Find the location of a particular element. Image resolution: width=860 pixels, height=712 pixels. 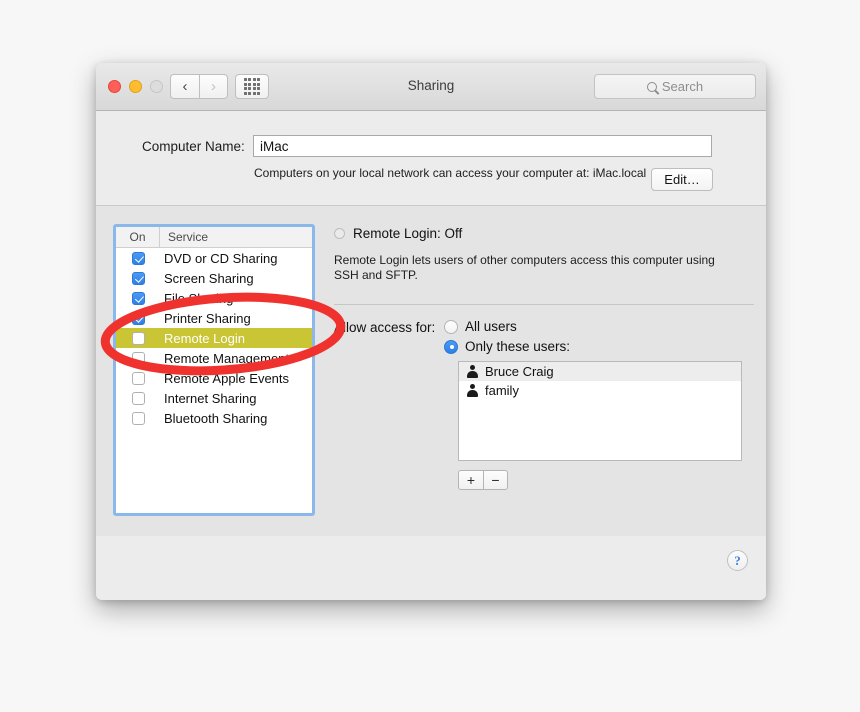

user-name-label: Bruce Craig is located at coordinates (519, 371).